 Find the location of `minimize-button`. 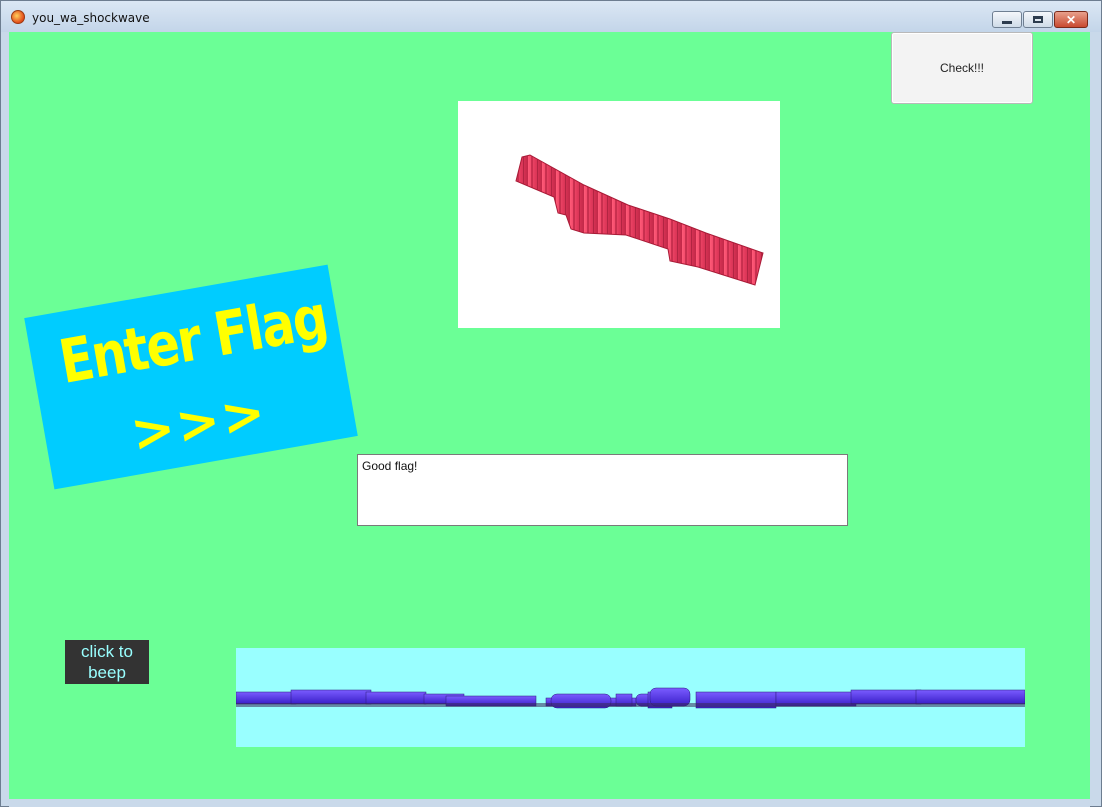

minimize-button is located at coordinates (1007, 19).